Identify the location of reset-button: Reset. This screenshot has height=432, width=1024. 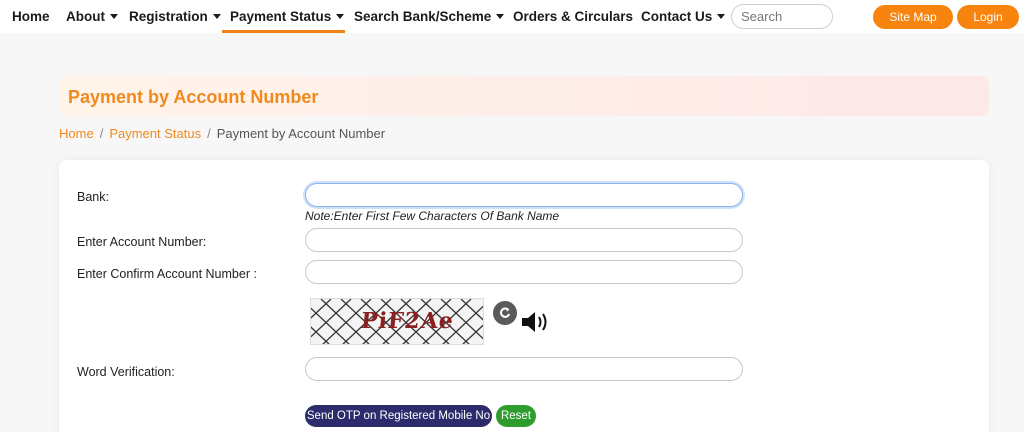
(516, 416).